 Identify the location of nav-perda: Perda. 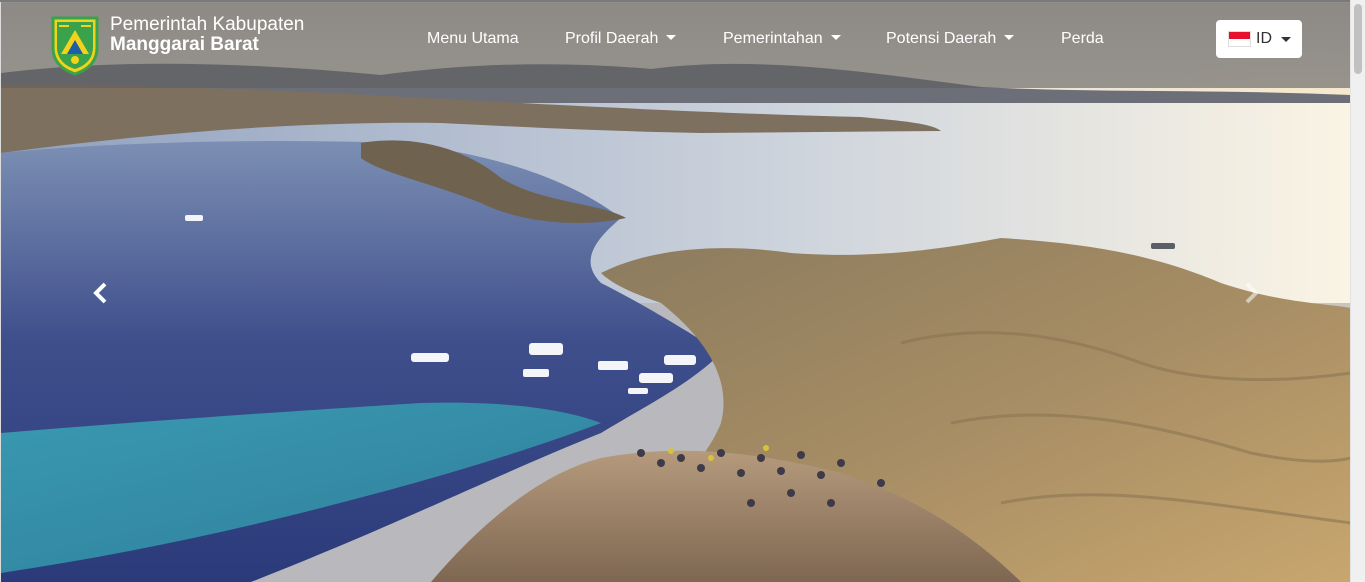
(1082, 39).